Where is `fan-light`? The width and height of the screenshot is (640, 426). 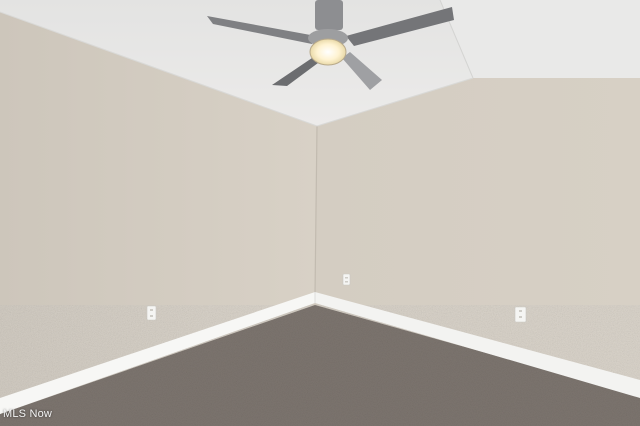 fan-light is located at coordinates (328, 52).